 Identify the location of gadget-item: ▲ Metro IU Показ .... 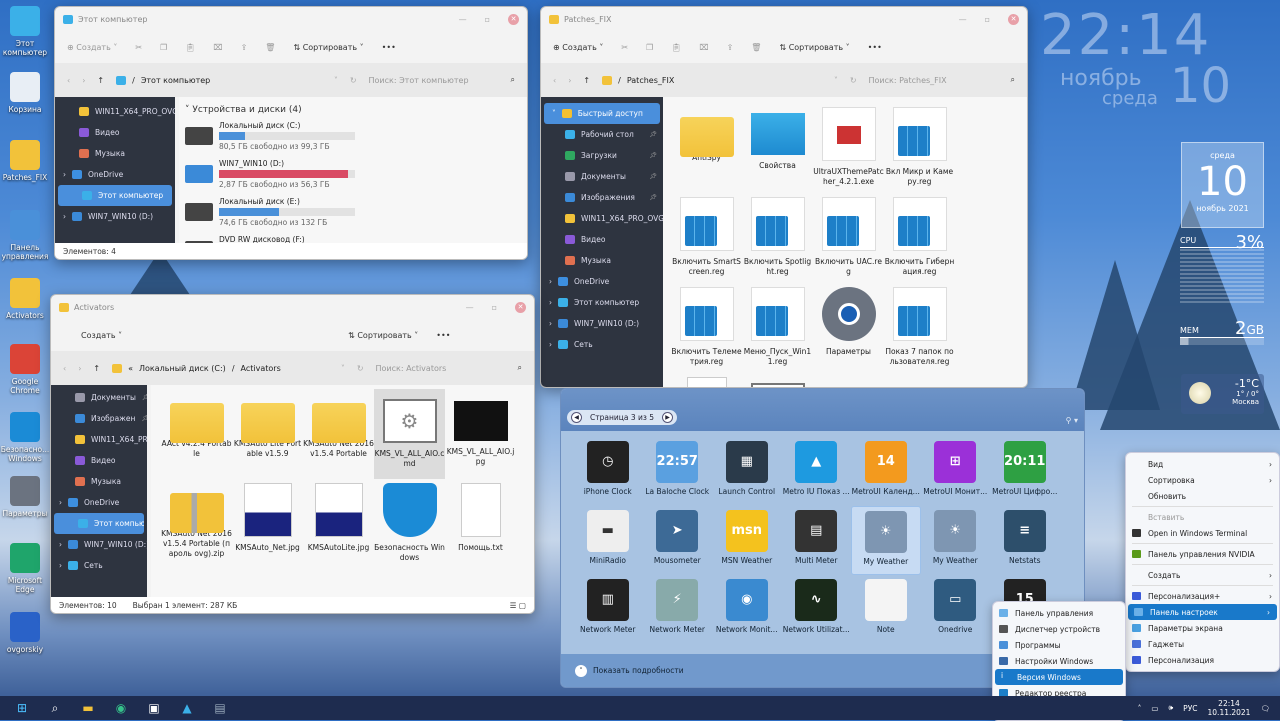
(817, 471).